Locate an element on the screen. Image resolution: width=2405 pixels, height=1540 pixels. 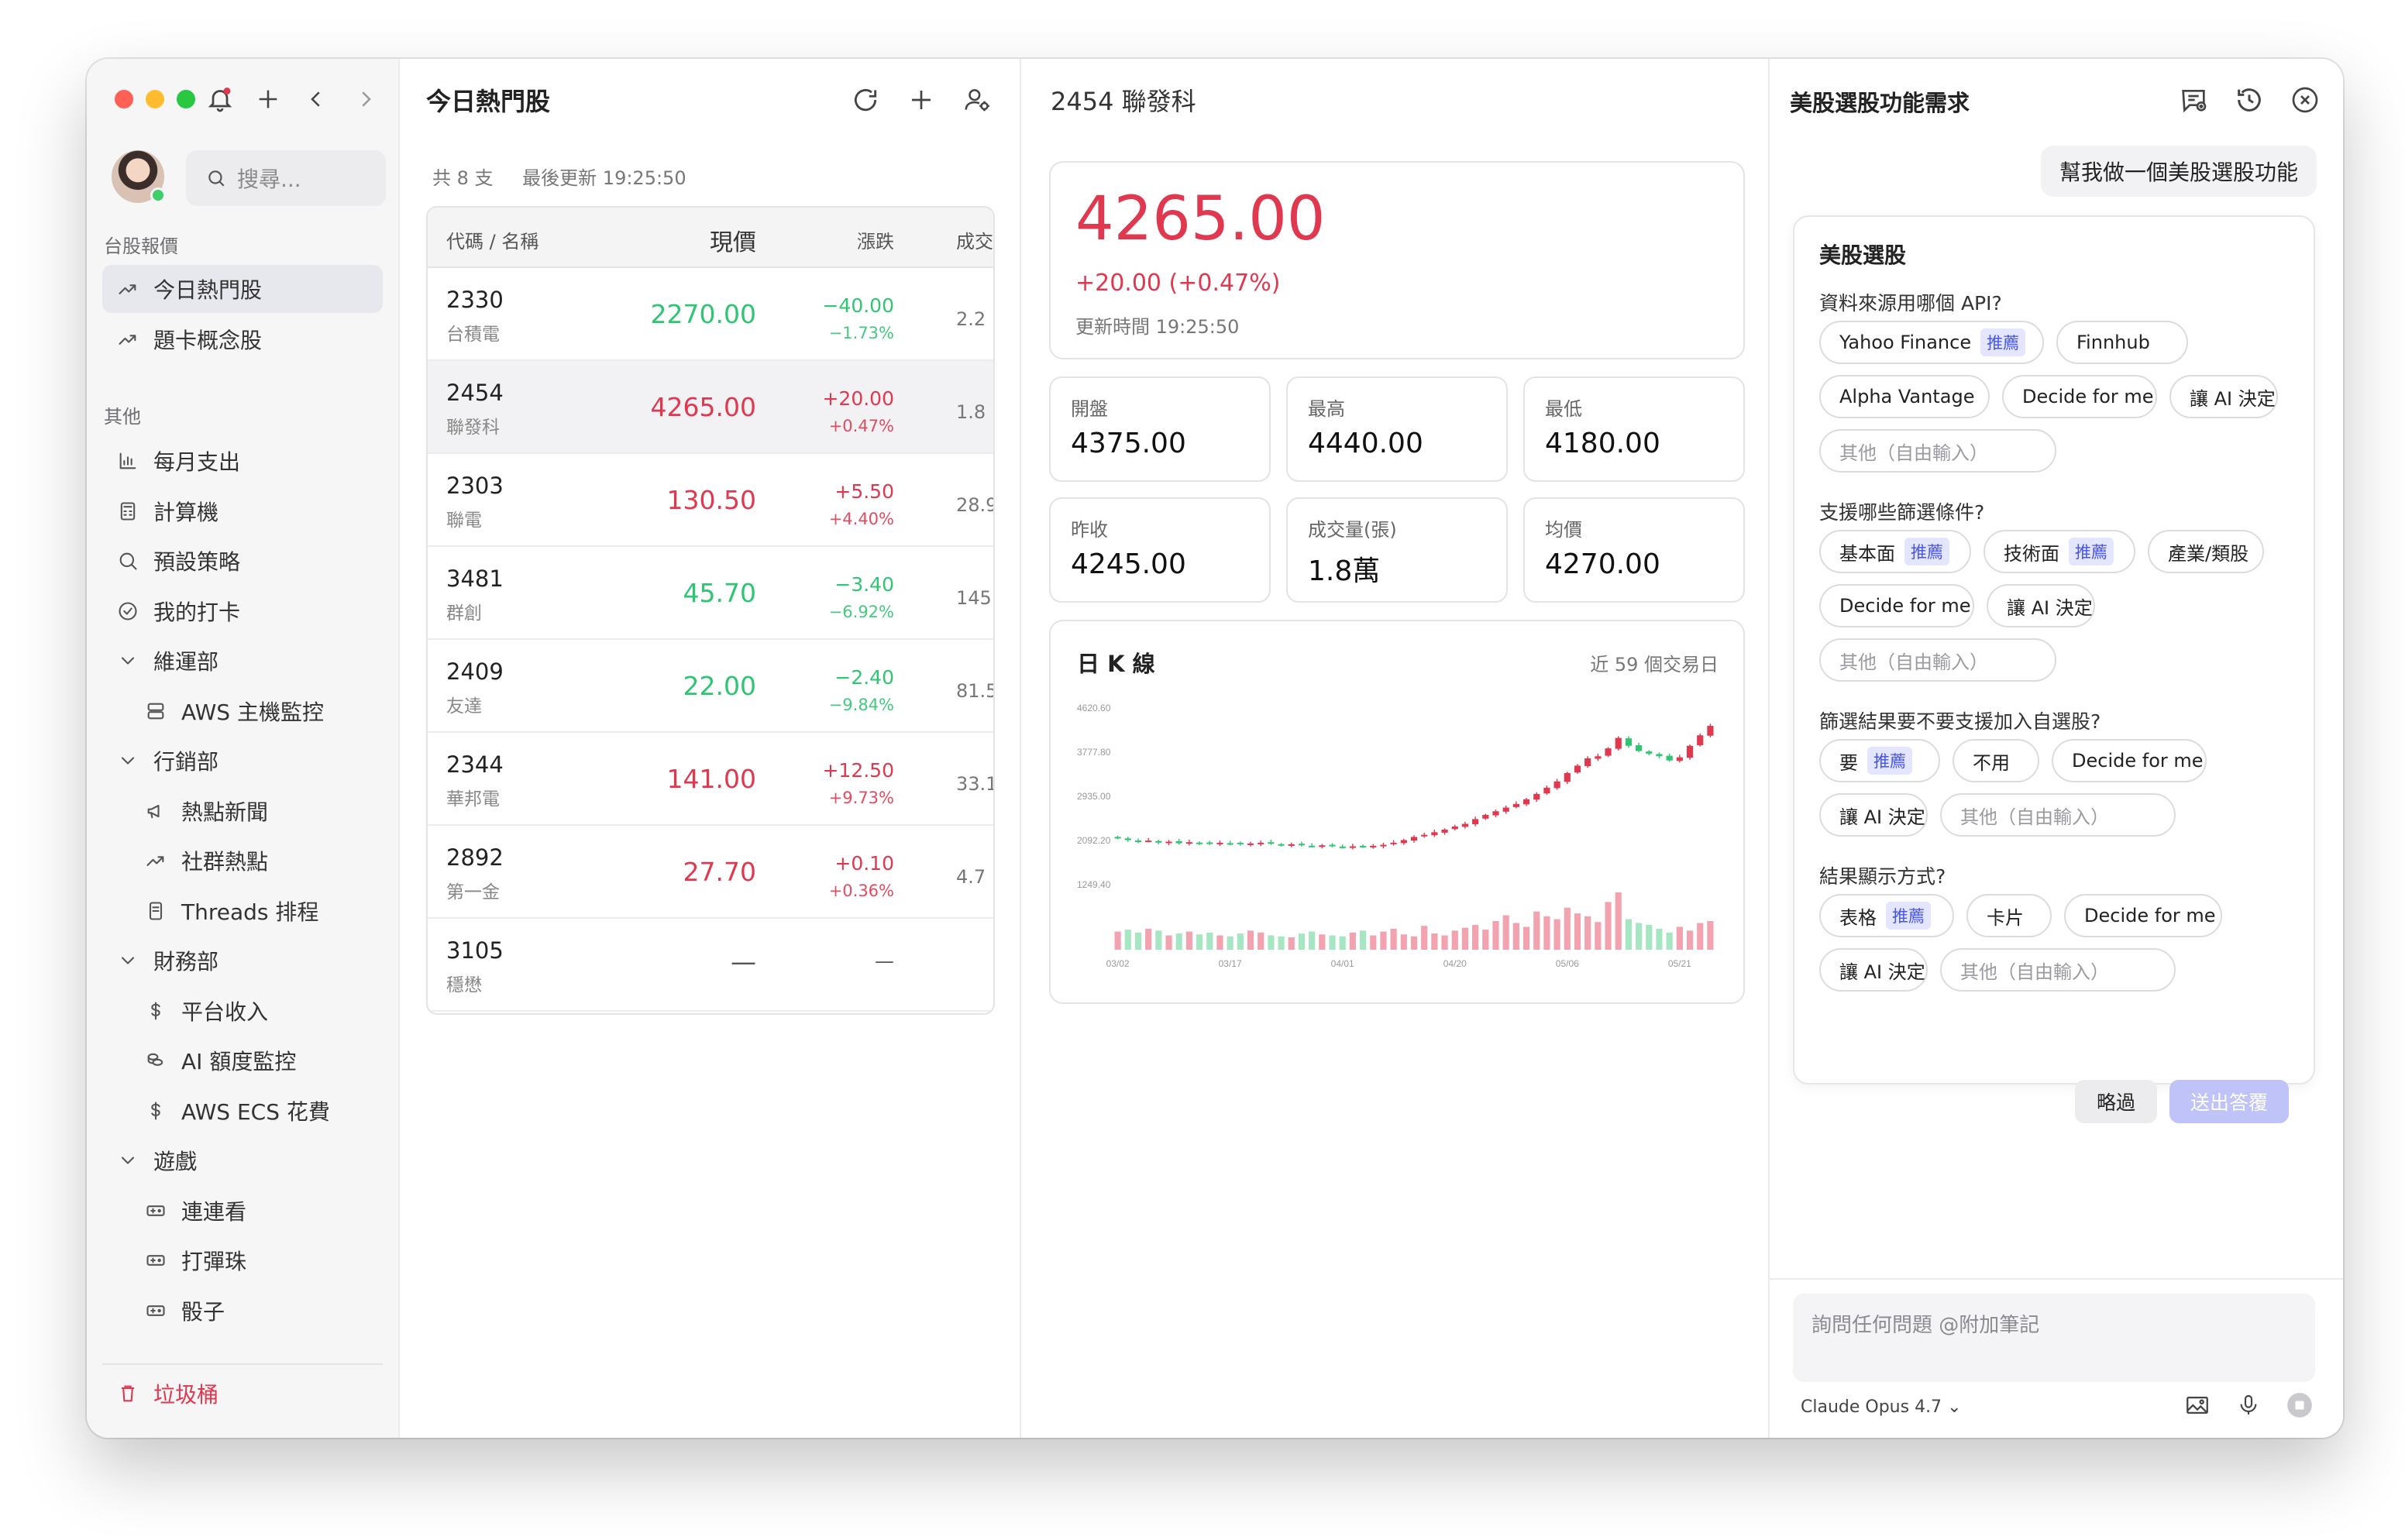
sidebar-item-items_quotes-0: 今日熱門股 is located at coordinates (243, 289).